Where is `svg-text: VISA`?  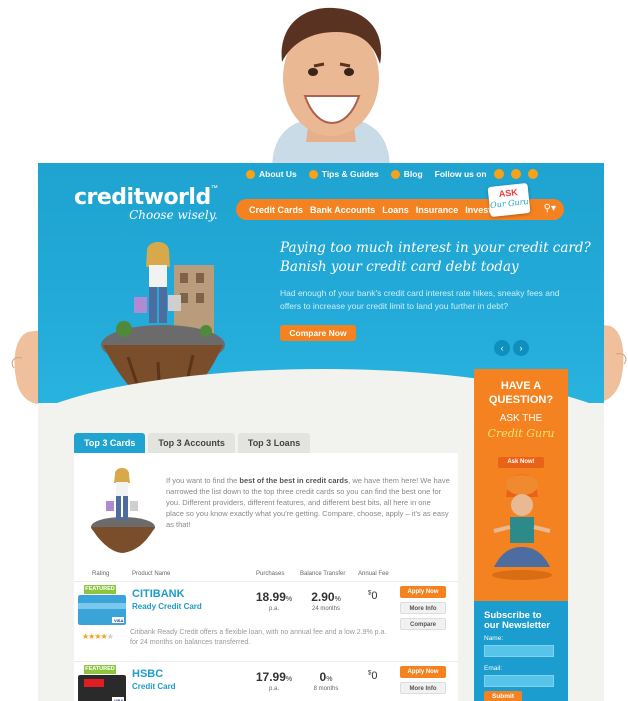 svg-text: VISA is located at coordinates (118, 620).